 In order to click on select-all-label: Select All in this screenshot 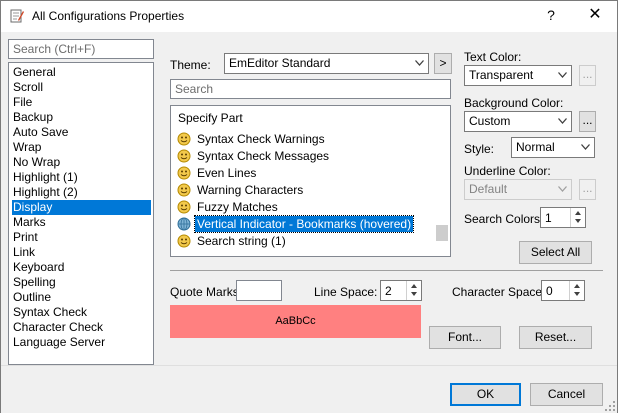, I will do `click(555, 252)`.